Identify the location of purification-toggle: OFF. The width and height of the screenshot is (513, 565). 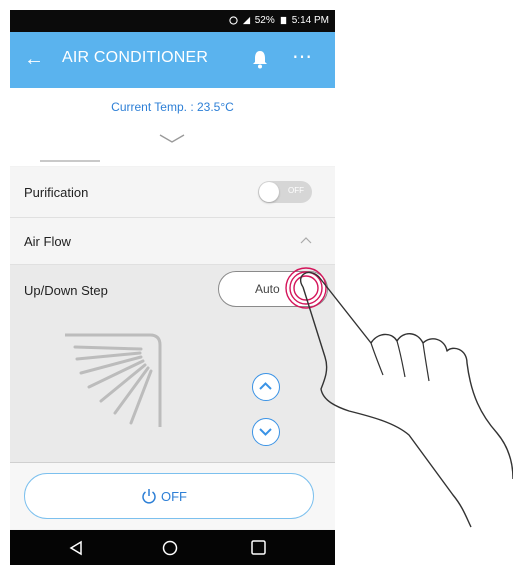
(285, 192).